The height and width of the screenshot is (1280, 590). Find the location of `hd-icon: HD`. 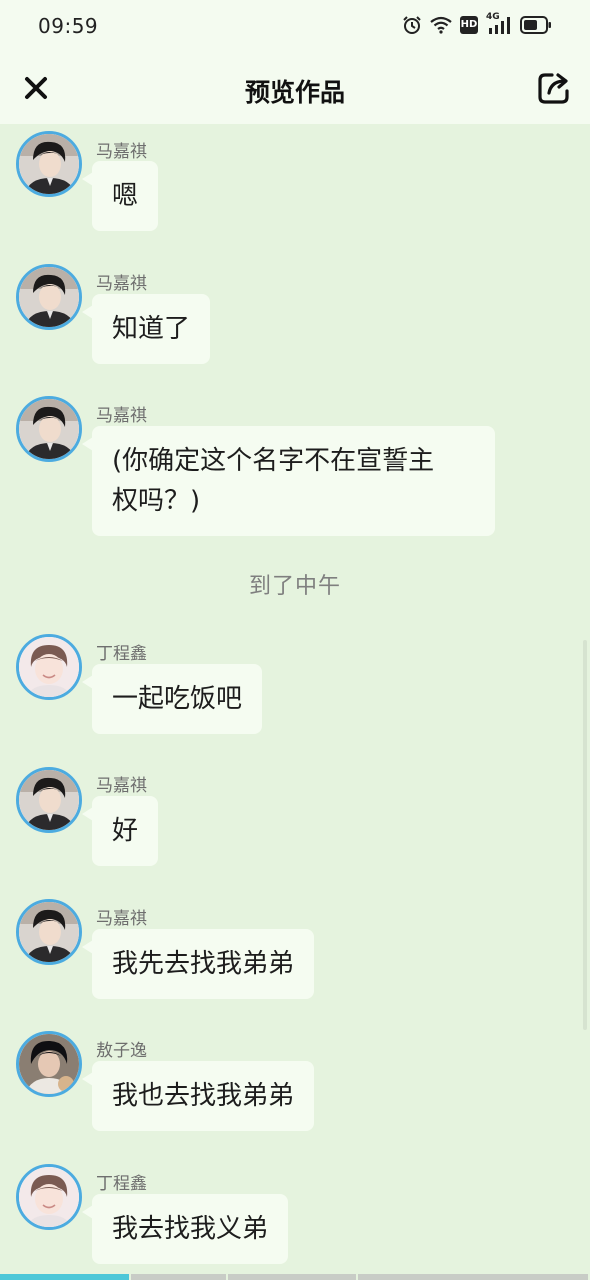

hd-icon: HD is located at coordinates (469, 25).